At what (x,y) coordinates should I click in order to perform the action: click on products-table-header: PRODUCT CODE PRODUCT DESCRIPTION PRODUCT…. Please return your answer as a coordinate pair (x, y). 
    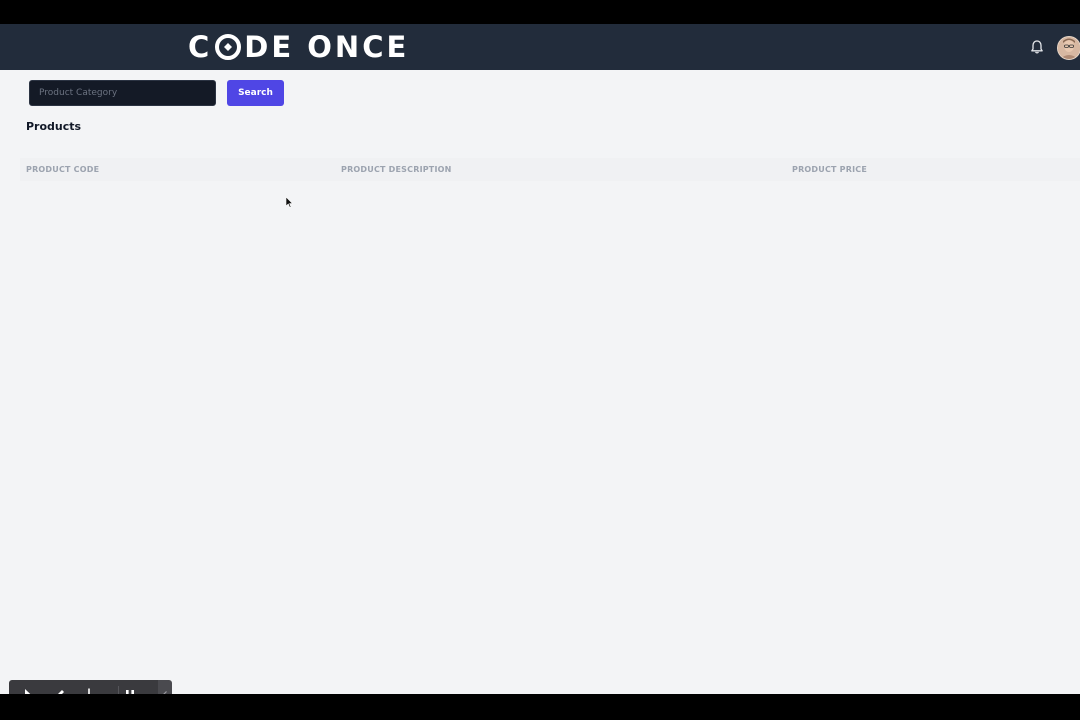
    Looking at the image, I should click on (550, 169).